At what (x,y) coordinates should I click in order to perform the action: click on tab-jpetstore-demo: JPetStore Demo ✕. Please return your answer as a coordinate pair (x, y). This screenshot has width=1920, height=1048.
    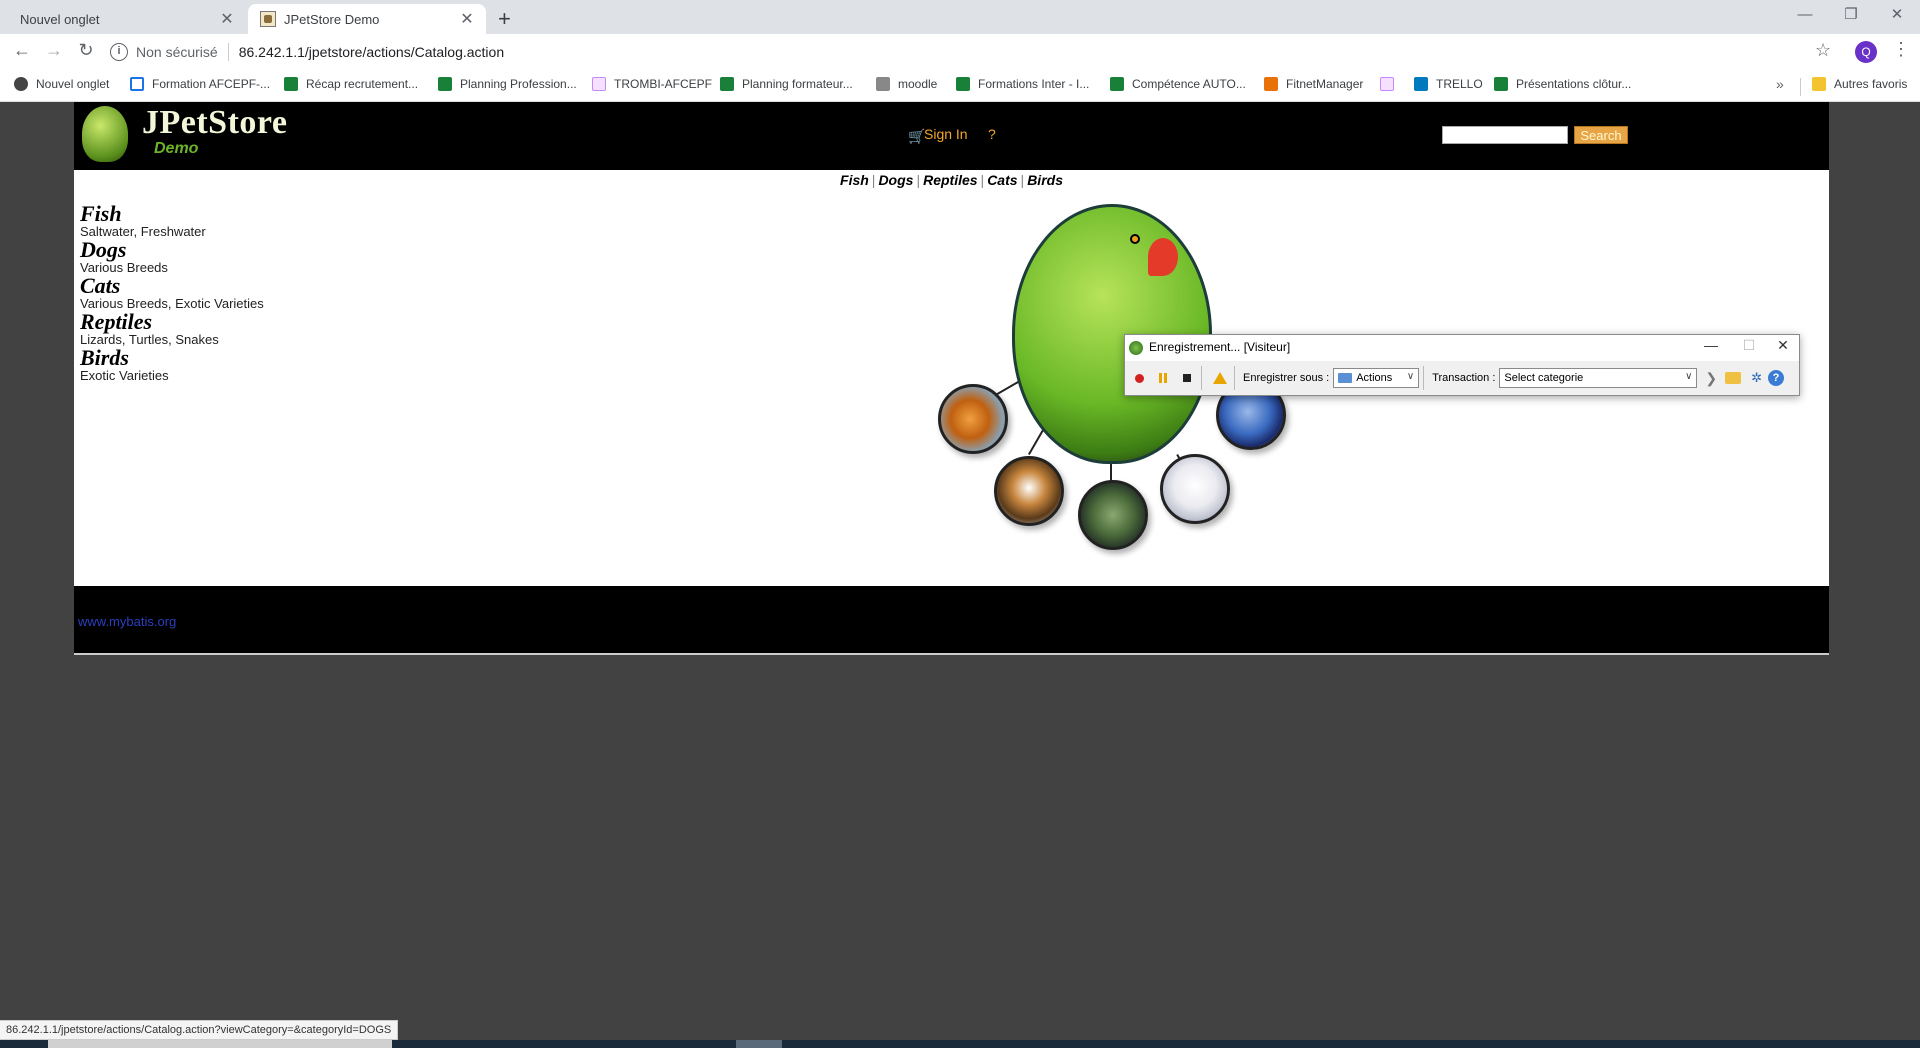
    Looking at the image, I should click on (367, 19).